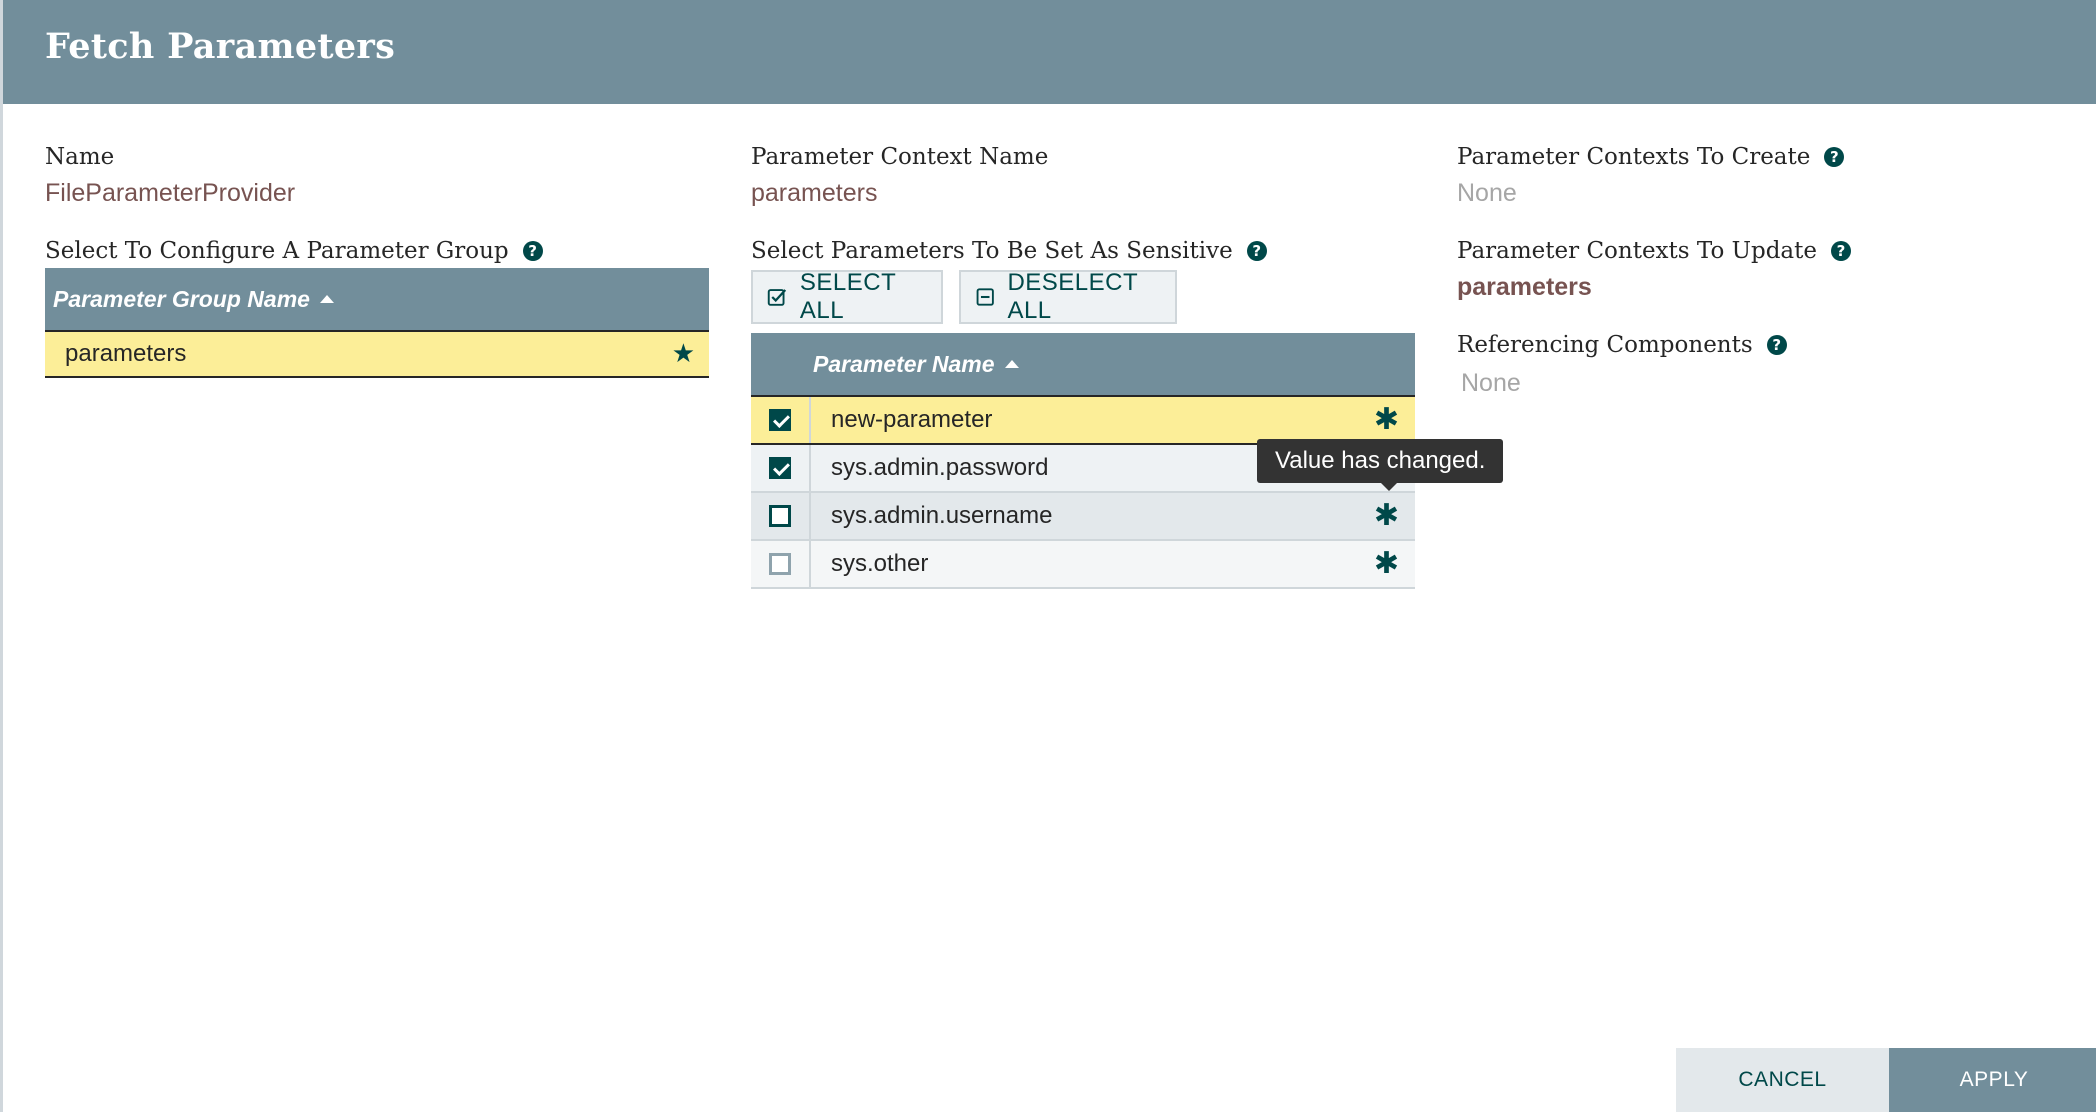  Describe the element at coordinates (1634, 157) in the screenshot. I see `create-label-text: Parameter Contexts To Create` at that location.